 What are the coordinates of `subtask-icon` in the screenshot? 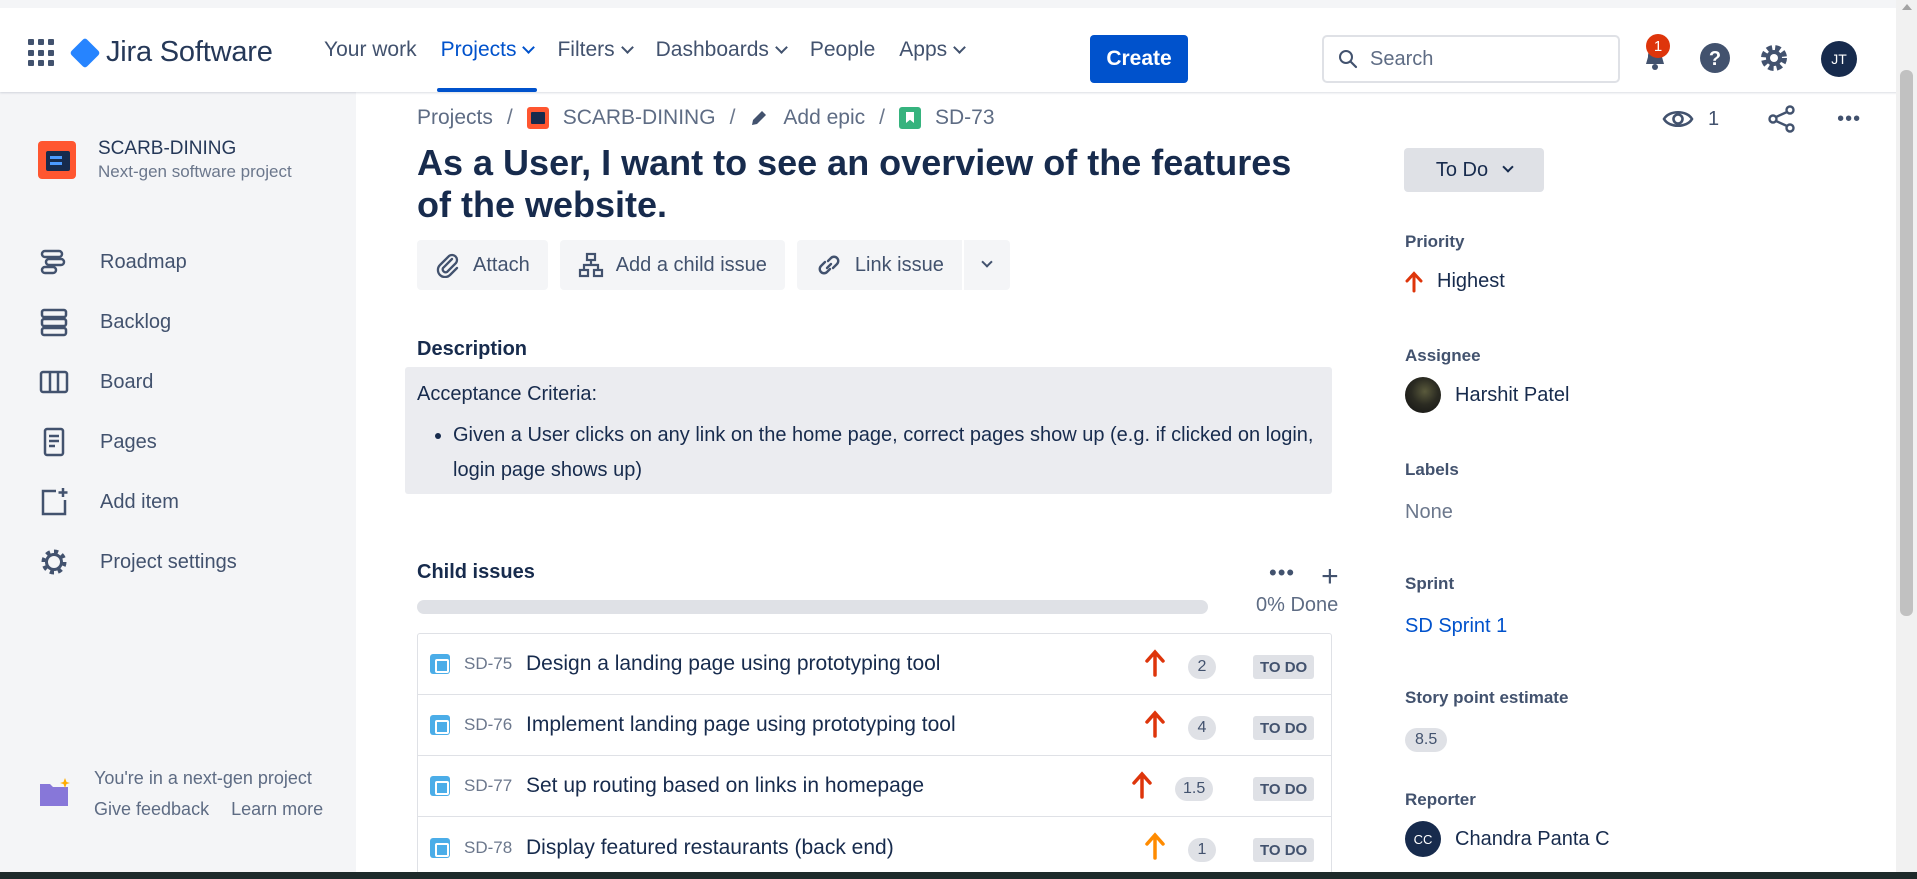 It's located at (440, 664).